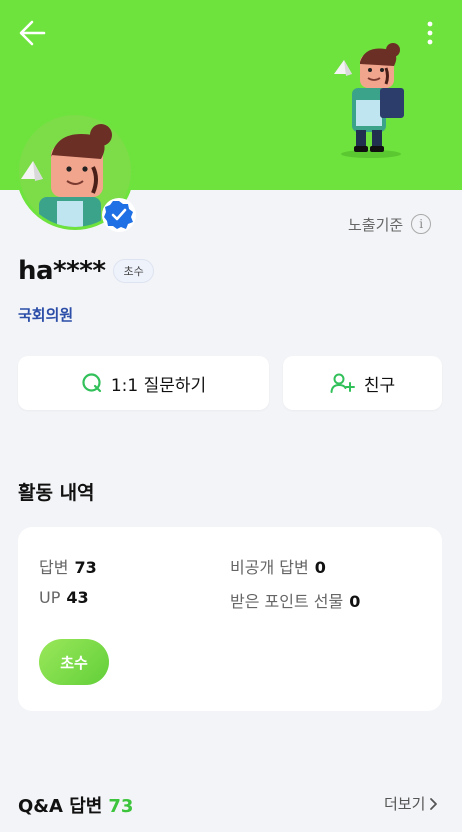 This screenshot has width=462, height=832. I want to click on more-vertical-icon, so click(430, 33).